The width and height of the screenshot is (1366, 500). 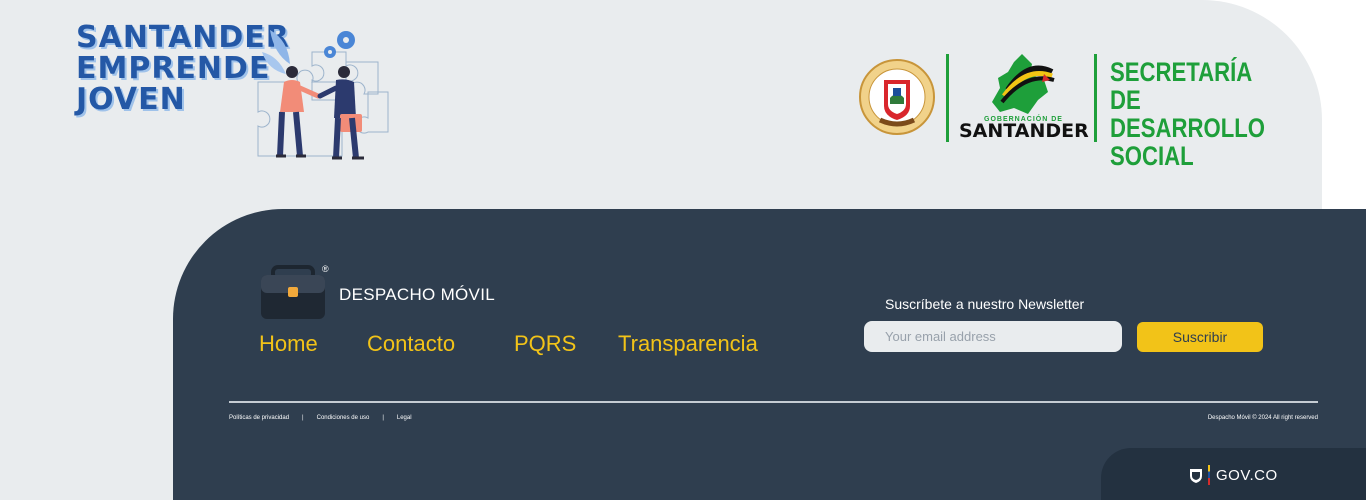 I want to click on secretaria-line-2: DESARROLLO, so click(x=1187, y=128).